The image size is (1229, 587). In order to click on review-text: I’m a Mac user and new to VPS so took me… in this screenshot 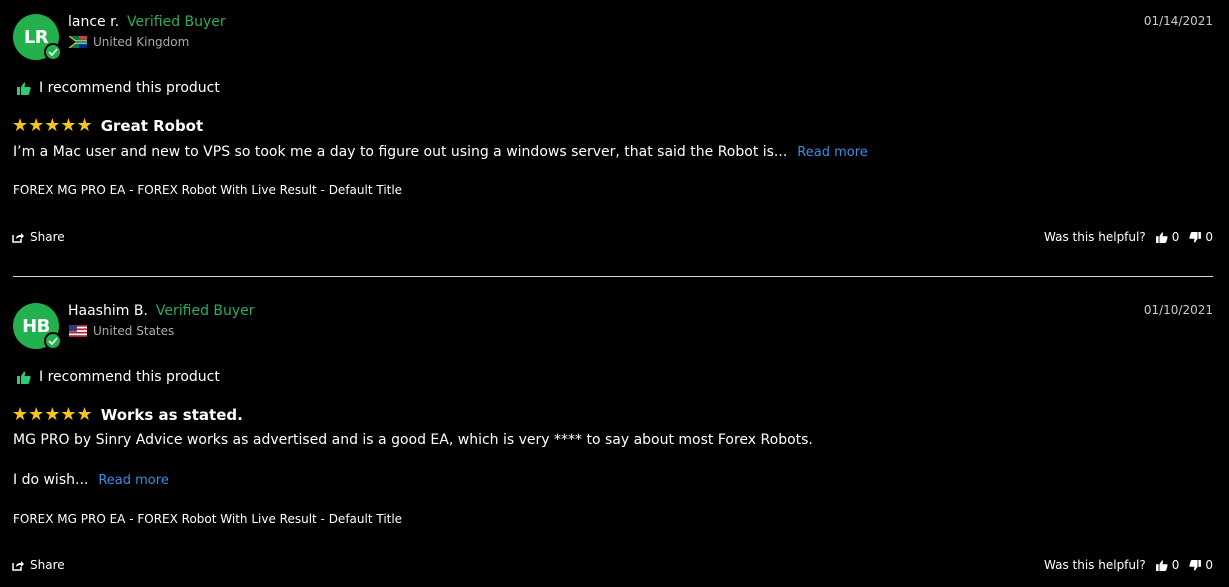, I will do `click(400, 152)`.